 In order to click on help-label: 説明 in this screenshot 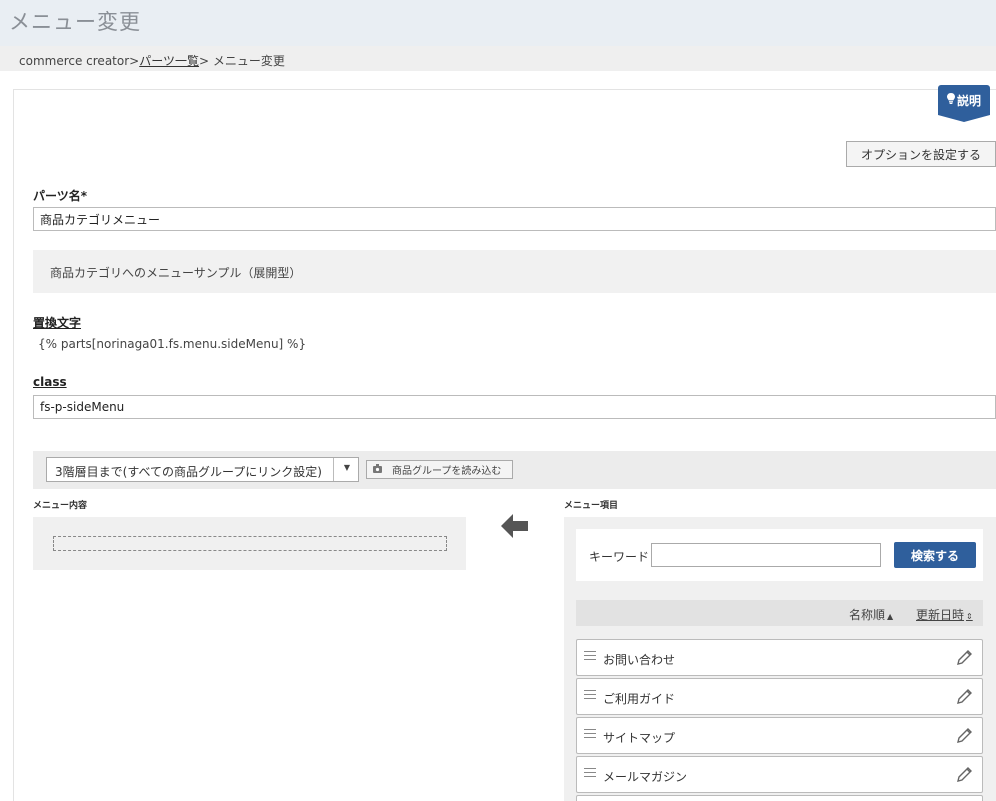, I will do `click(968, 100)`.